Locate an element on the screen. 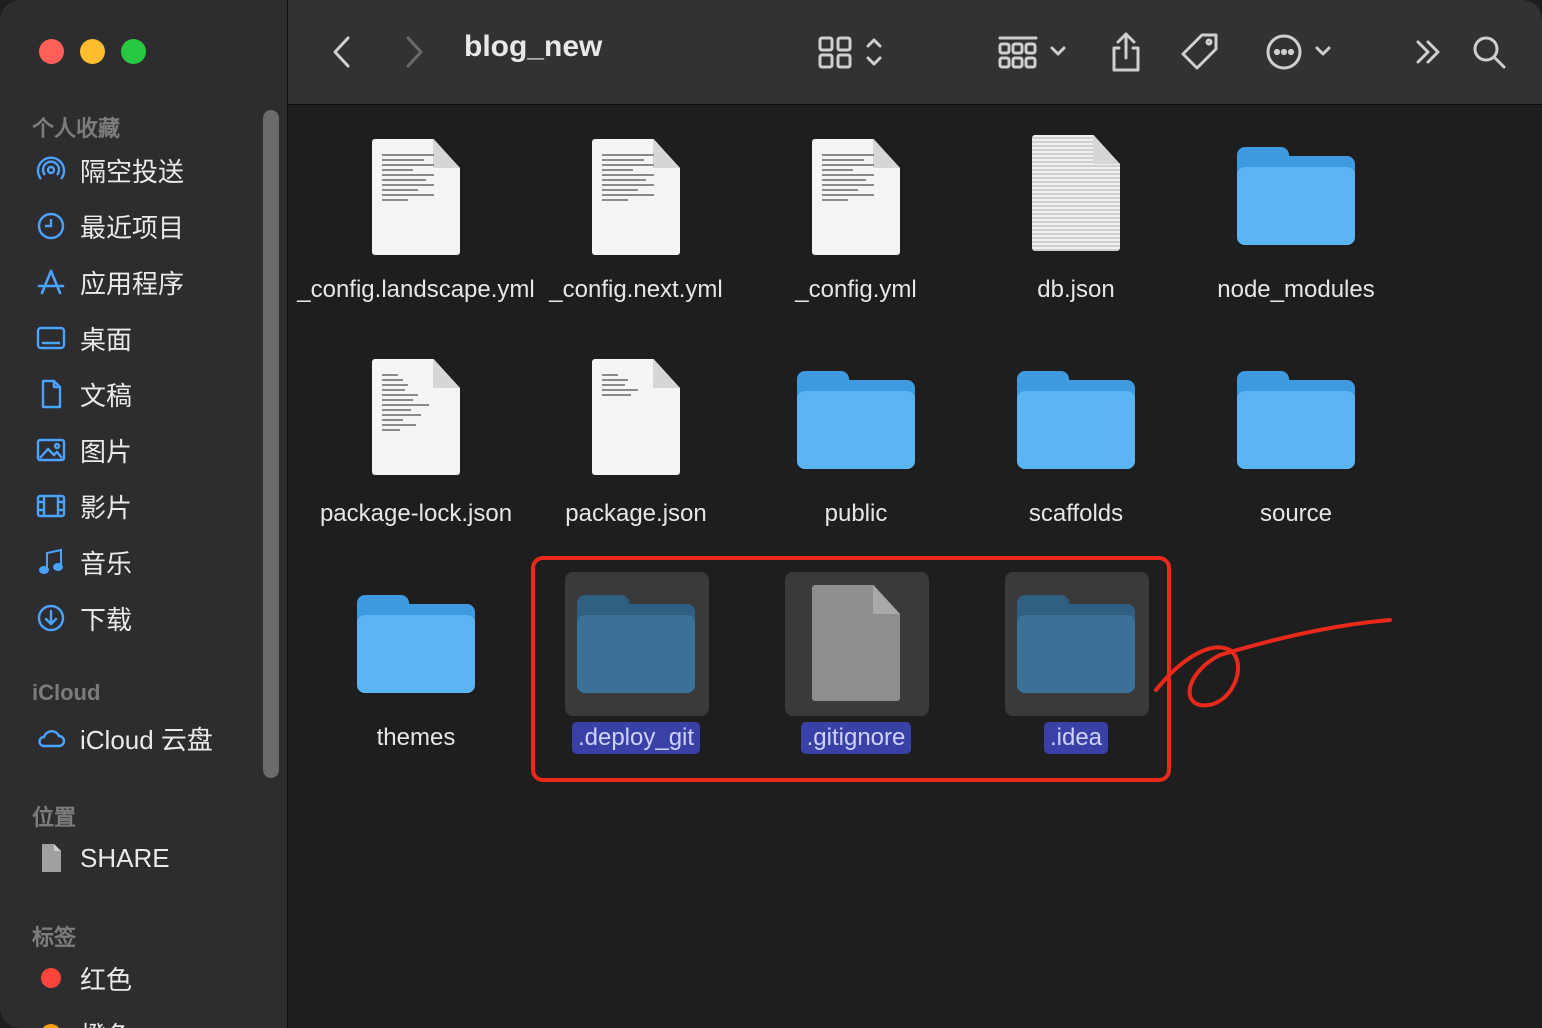 This screenshot has width=1542, height=1028. airdrop-icon is located at coordinates (51, 170).